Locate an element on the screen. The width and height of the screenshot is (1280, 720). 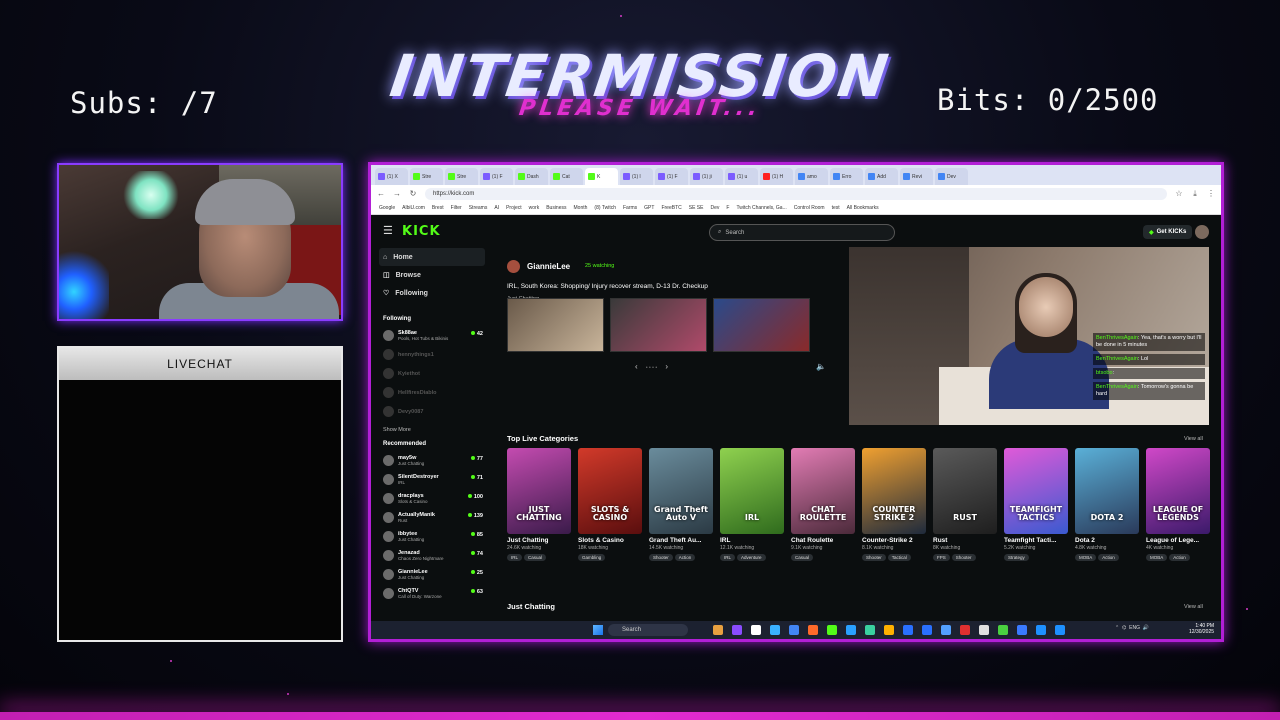
reload-icon: ↻ is located at coordinates (413, 193).